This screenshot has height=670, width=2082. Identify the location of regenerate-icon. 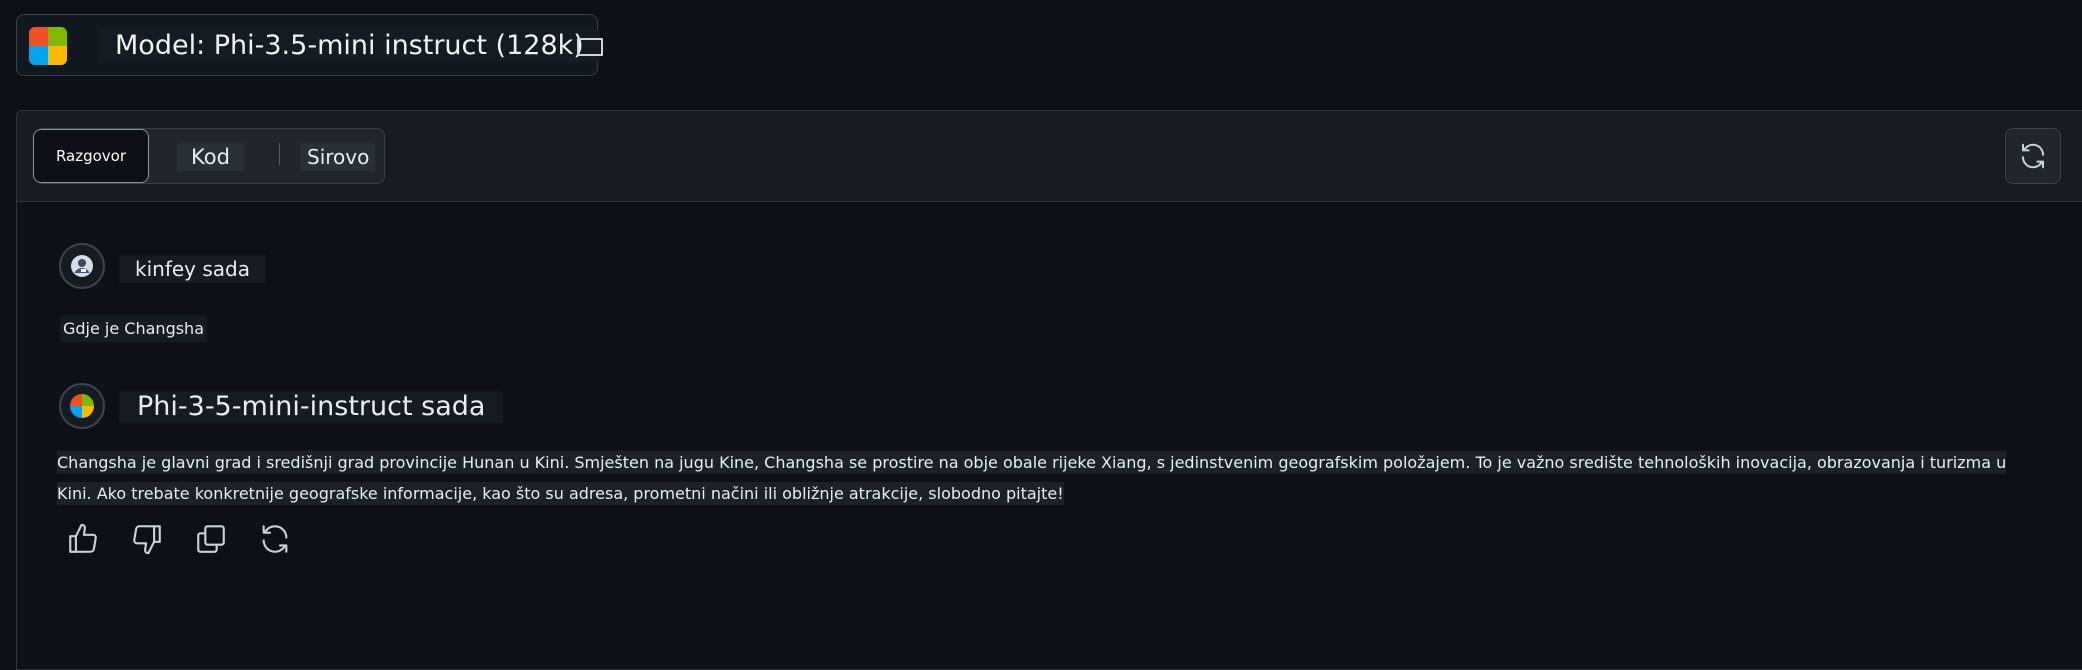
(275, 539).